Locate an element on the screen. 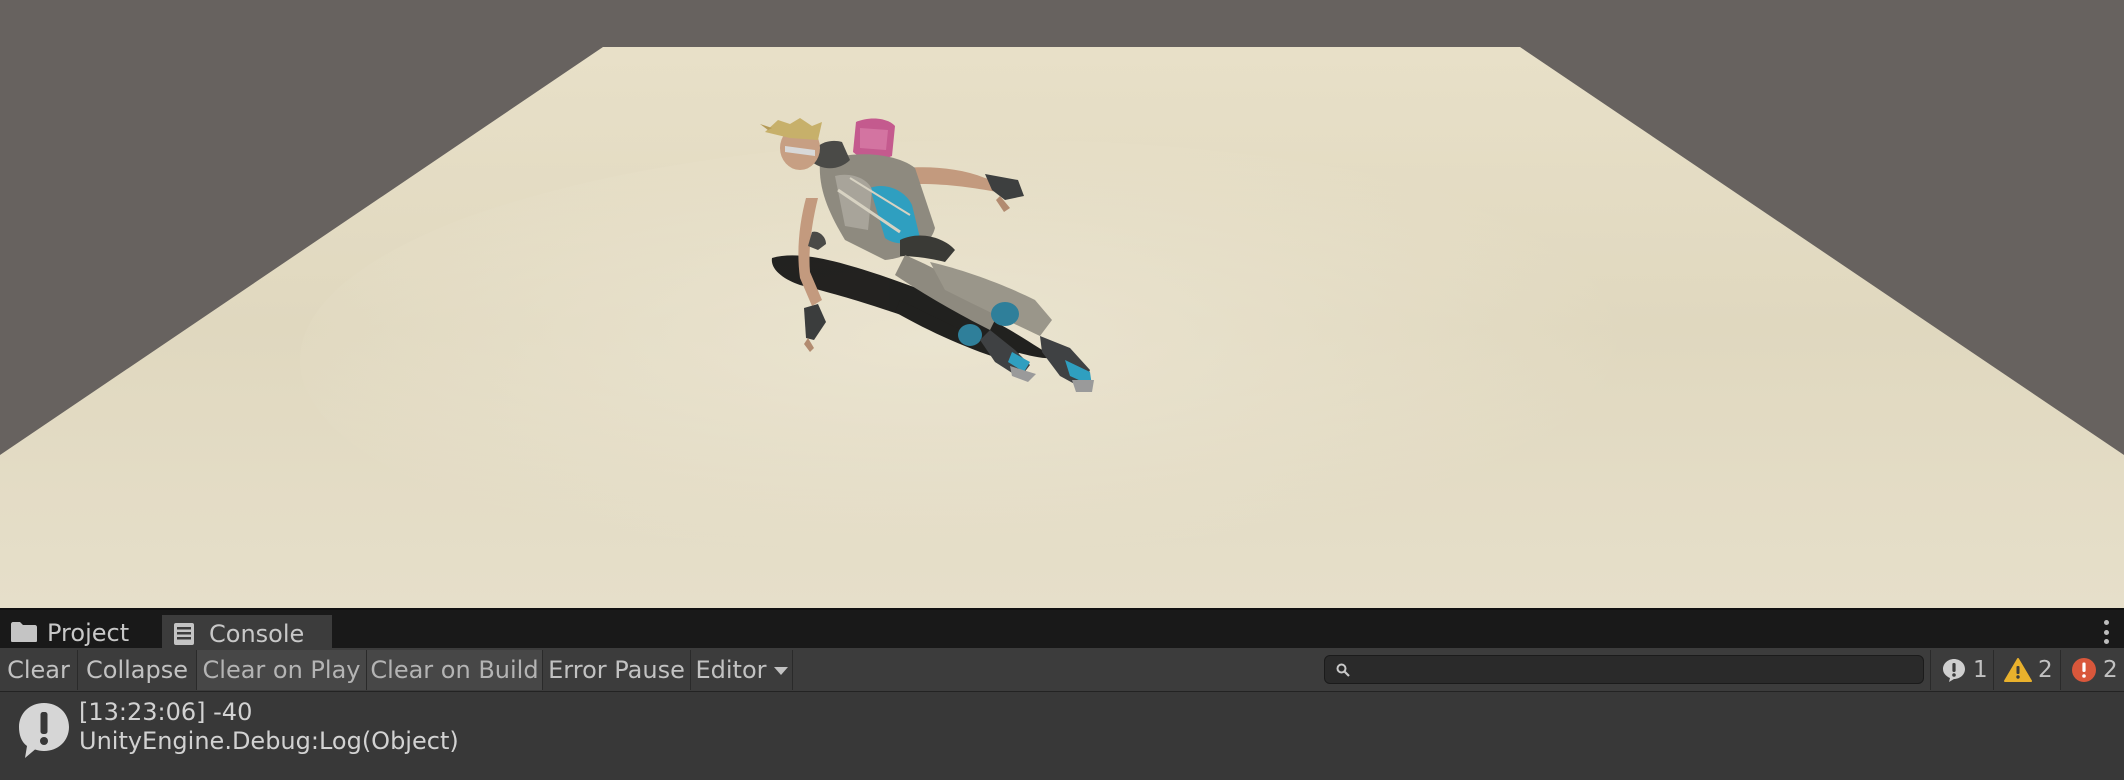 This screenshot has height=780, width=2124. editor-dropdown: Editor is located at coordinates (742, 670).